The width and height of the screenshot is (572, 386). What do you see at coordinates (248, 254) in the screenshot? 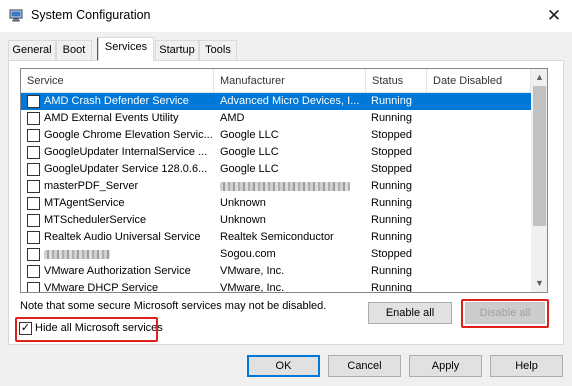
I see `service-manufacturer: Sogou.com` at bounding box center [248, 254].